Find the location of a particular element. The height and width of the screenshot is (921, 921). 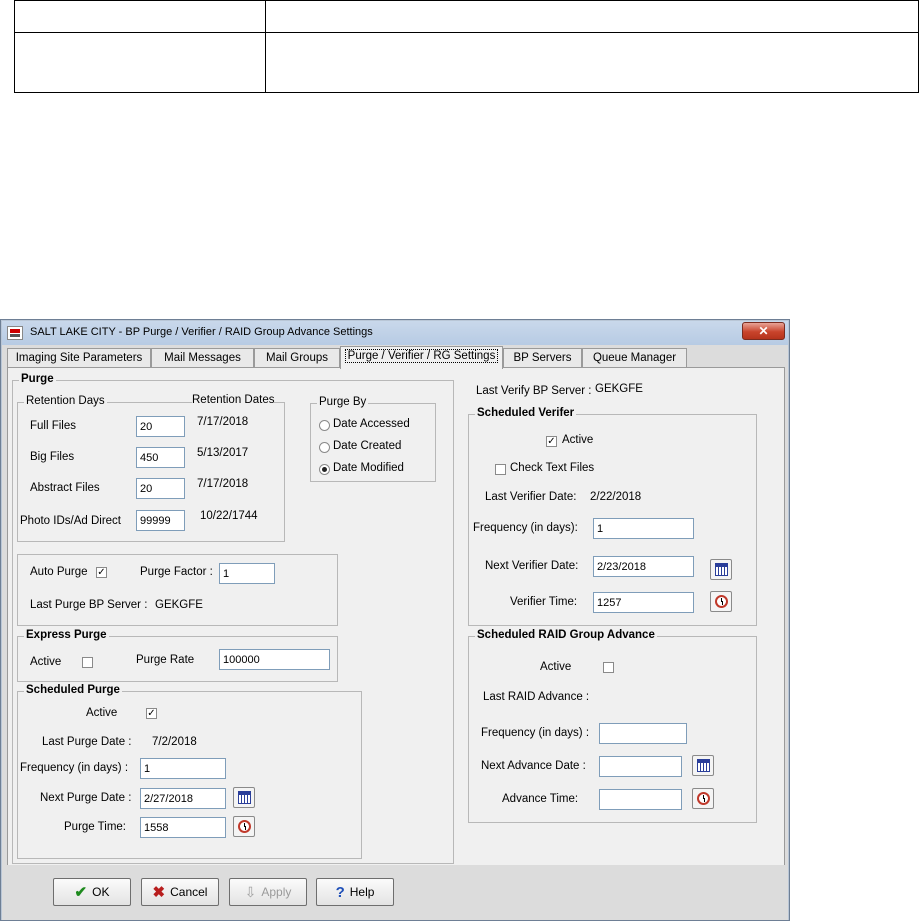

verifier-time-picker-button is located at coordinates (721, 601).